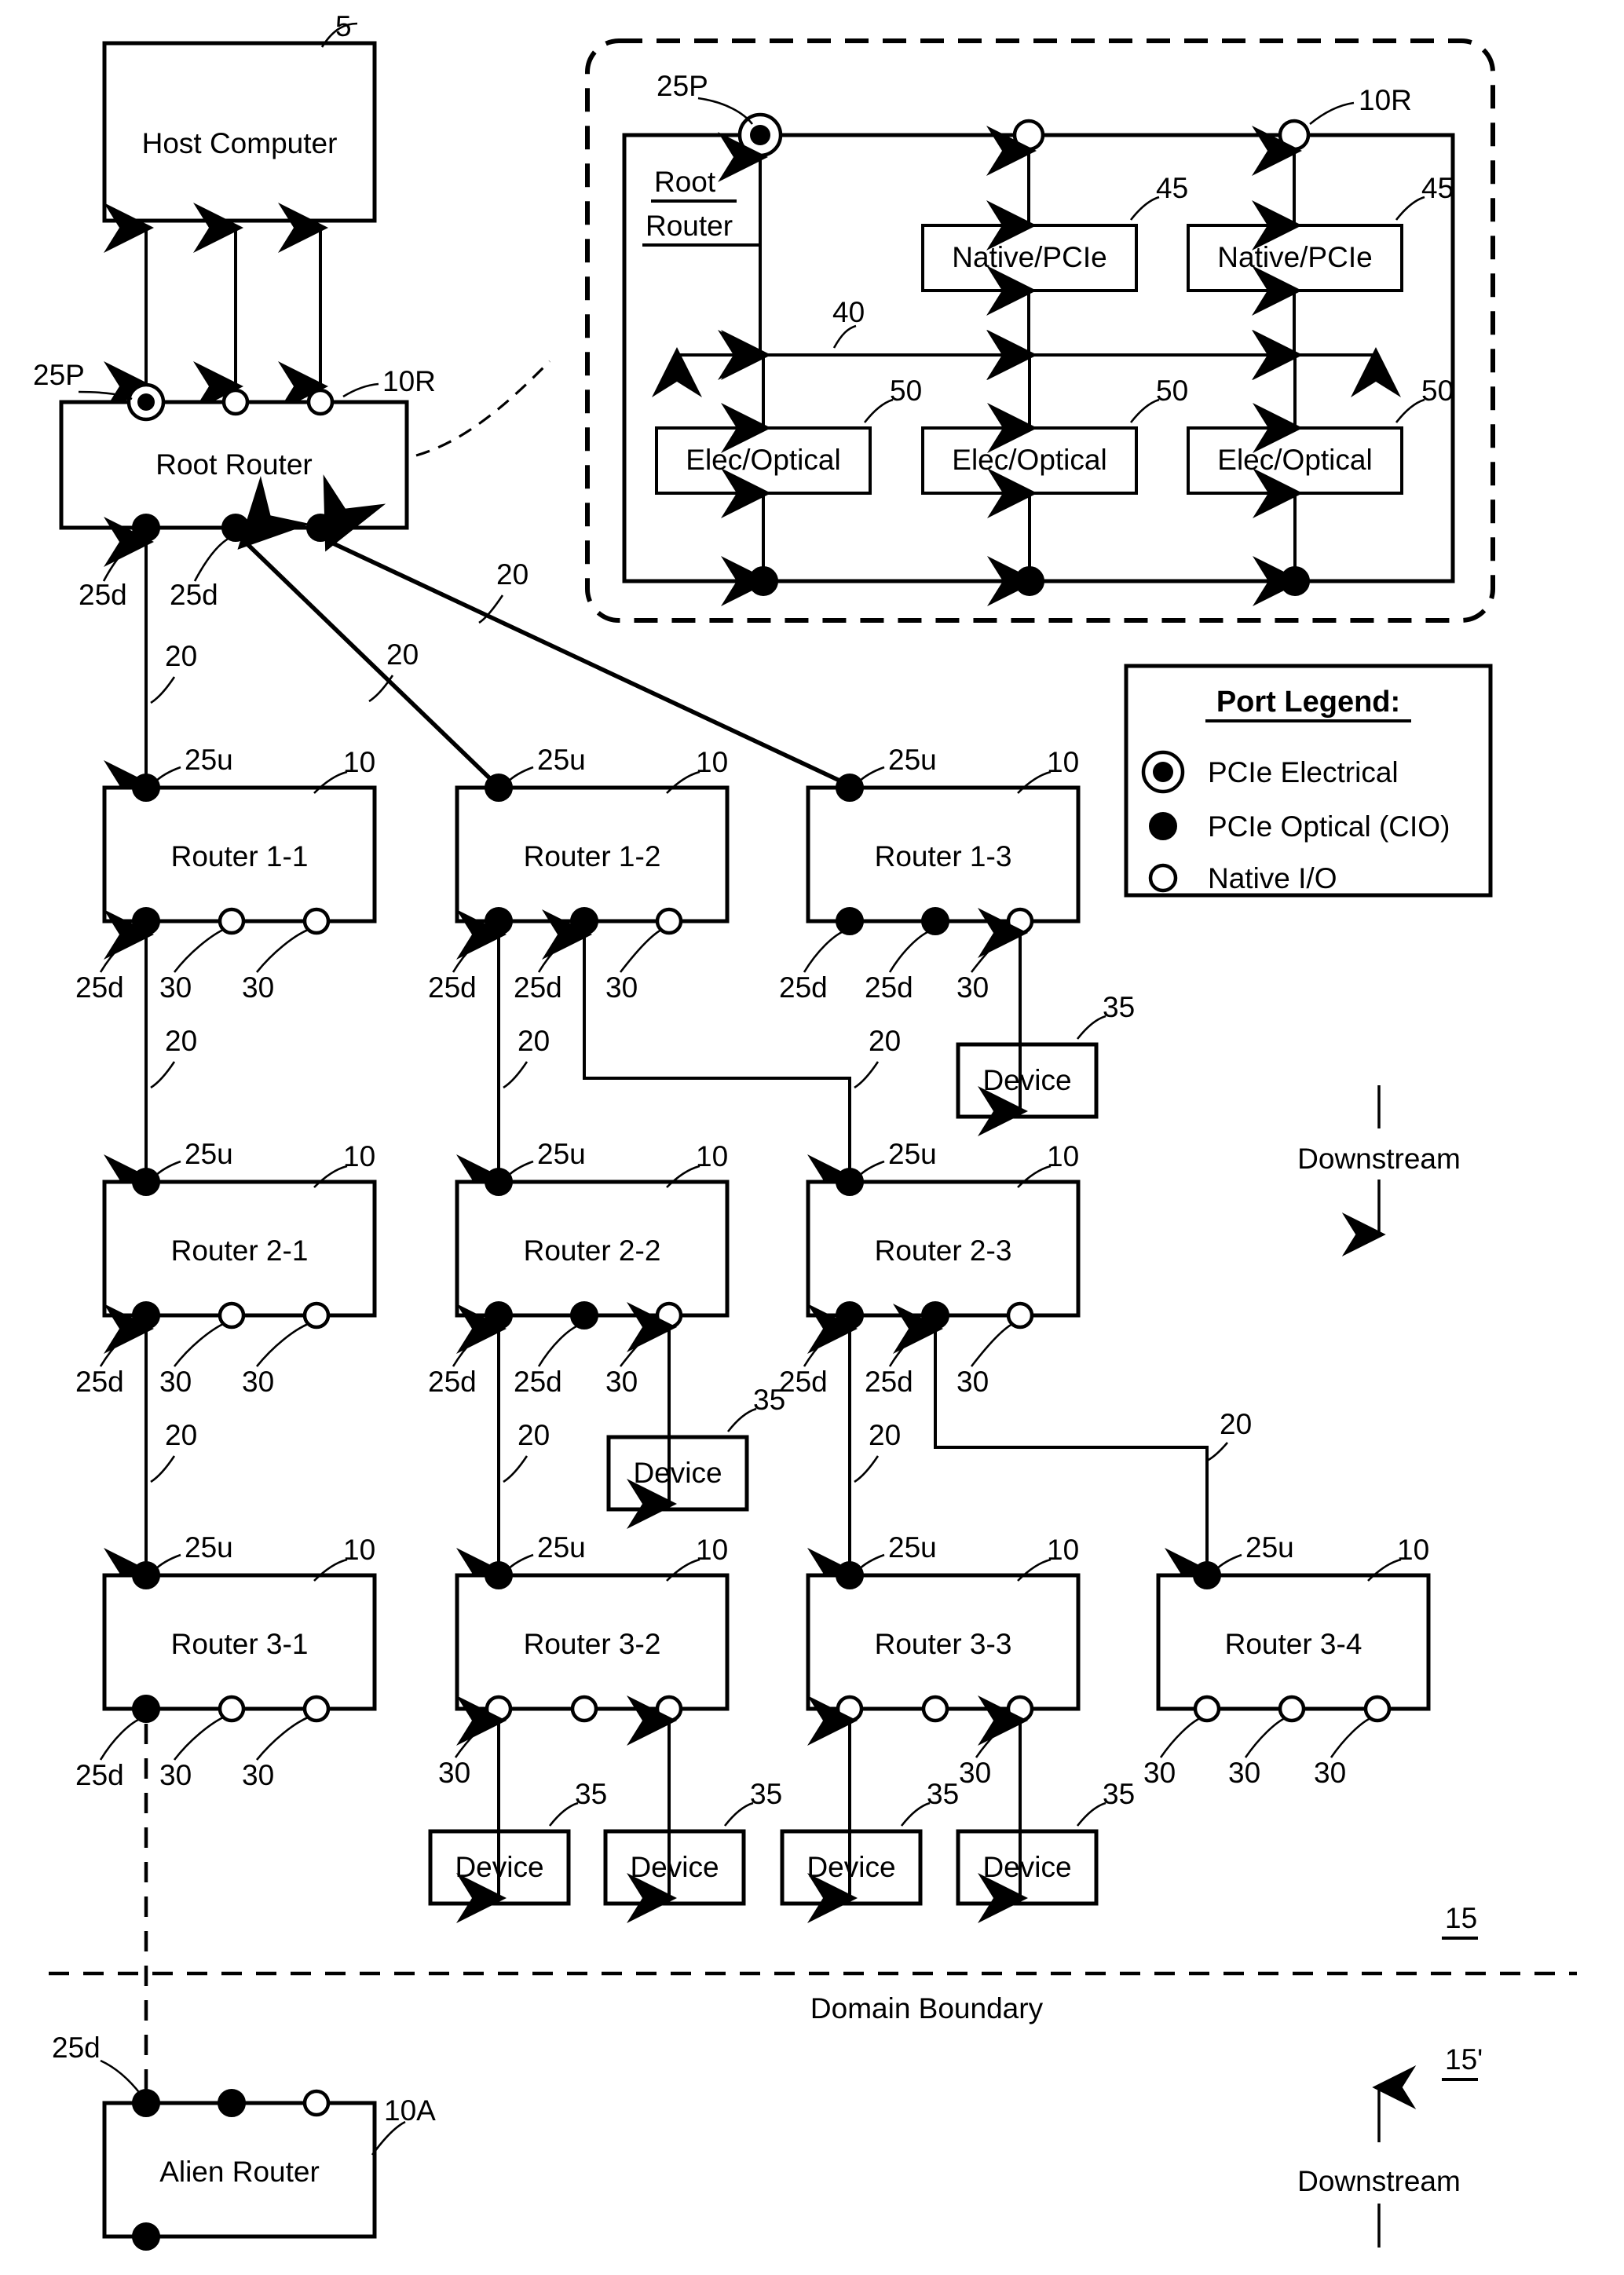  What do you see at coordinates (499, 1575) in the screenshot?
I see `router-3-2-upstream-port` at bounding box center [499, 1575].